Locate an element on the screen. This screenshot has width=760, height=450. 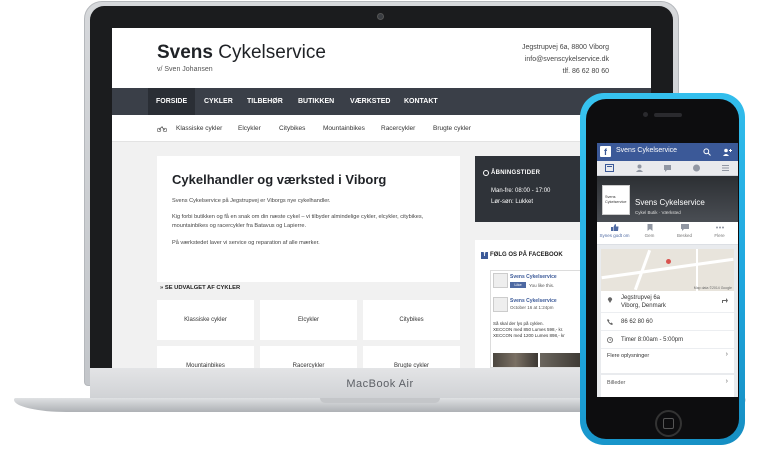
subnav-mountainbikes: Mountainbikes is located at coordinates (344, 128).